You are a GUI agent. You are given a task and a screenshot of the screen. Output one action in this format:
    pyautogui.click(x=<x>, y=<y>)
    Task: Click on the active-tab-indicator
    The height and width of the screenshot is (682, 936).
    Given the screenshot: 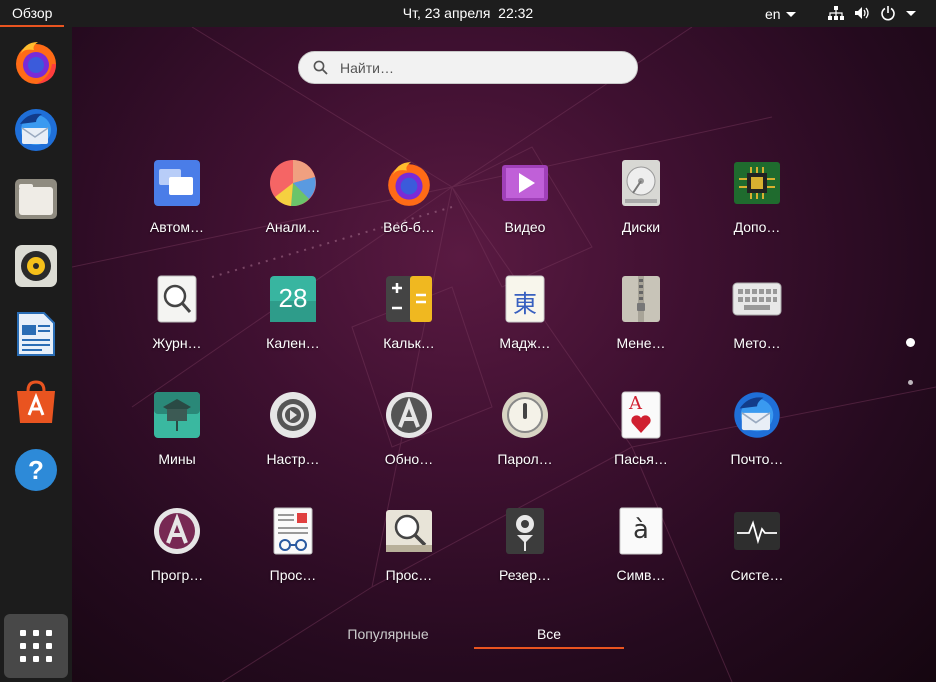 What is the action you would take?
    pyautogui.click(x=549, y=648)
    